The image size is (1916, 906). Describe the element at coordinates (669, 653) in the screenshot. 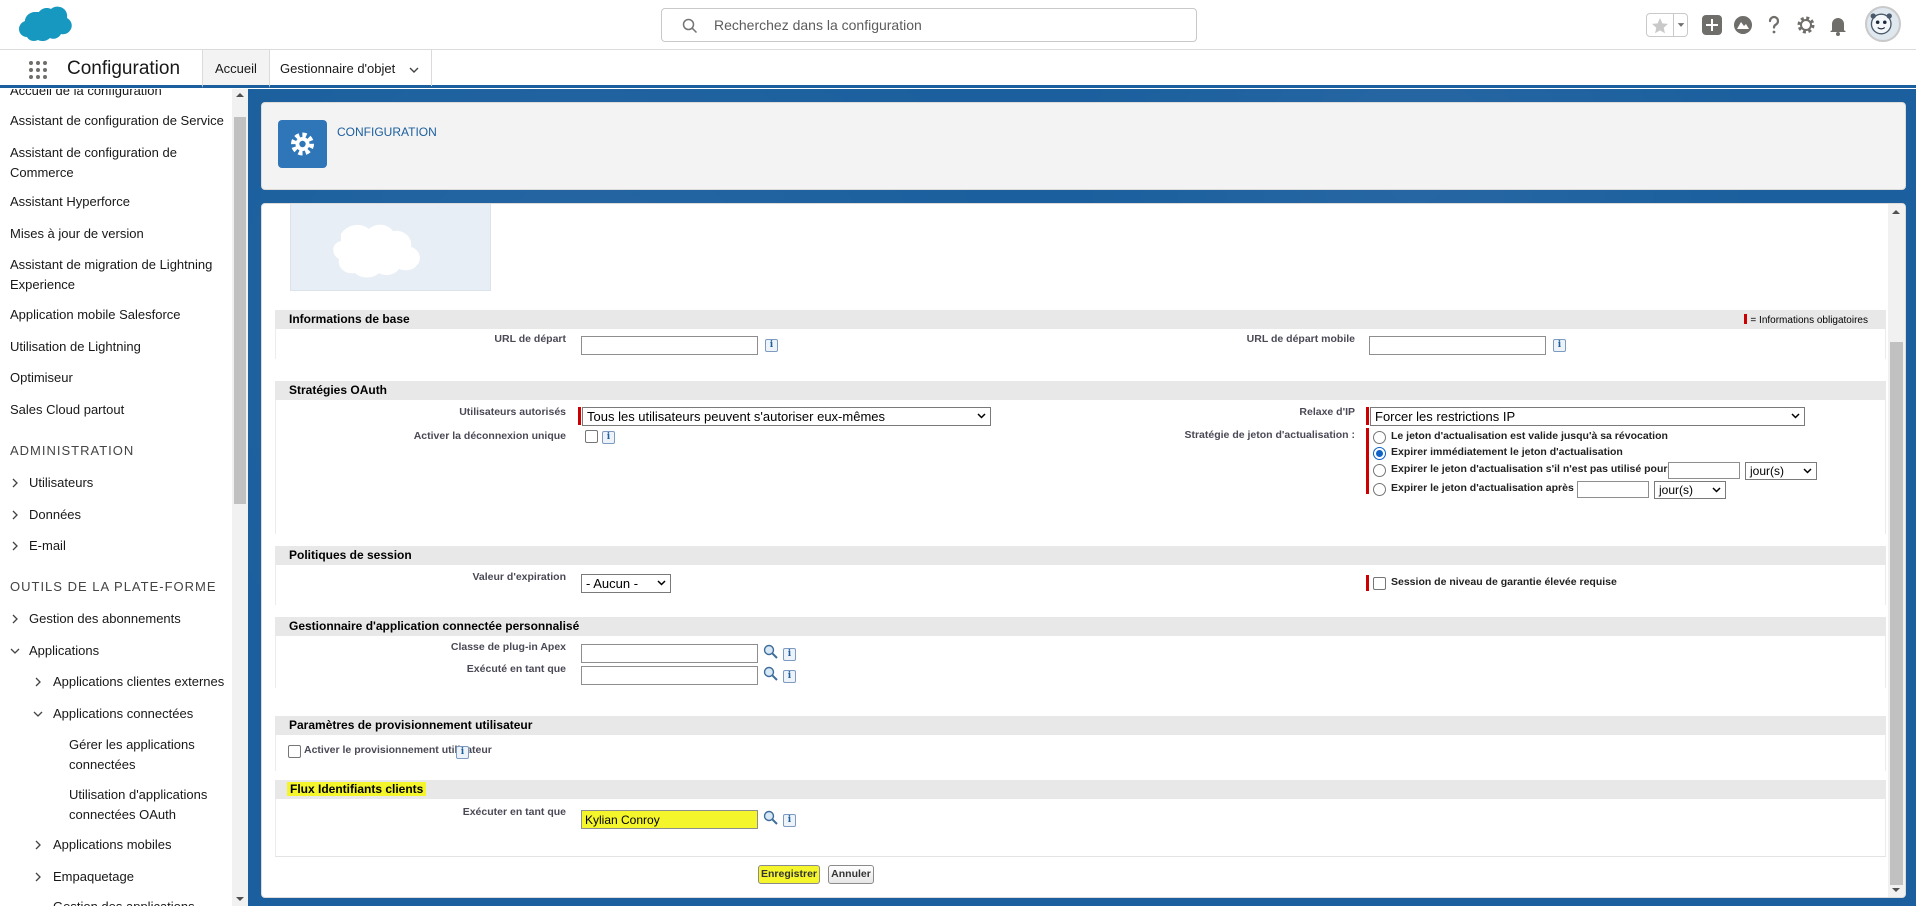

I see `apex-class-input` at that location.